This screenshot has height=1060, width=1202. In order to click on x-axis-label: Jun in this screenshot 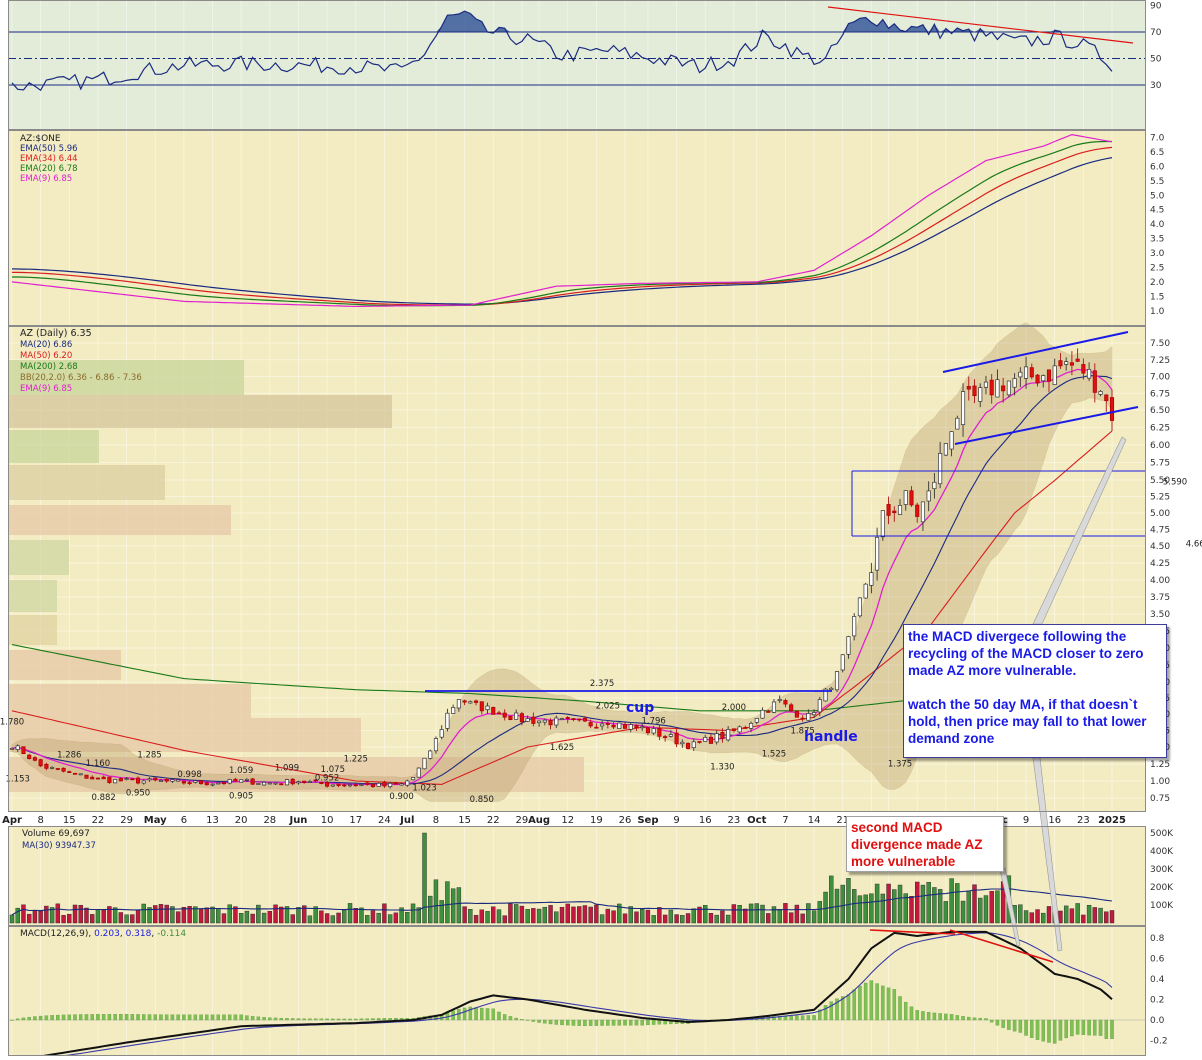, I will do `click(297, 820)`.